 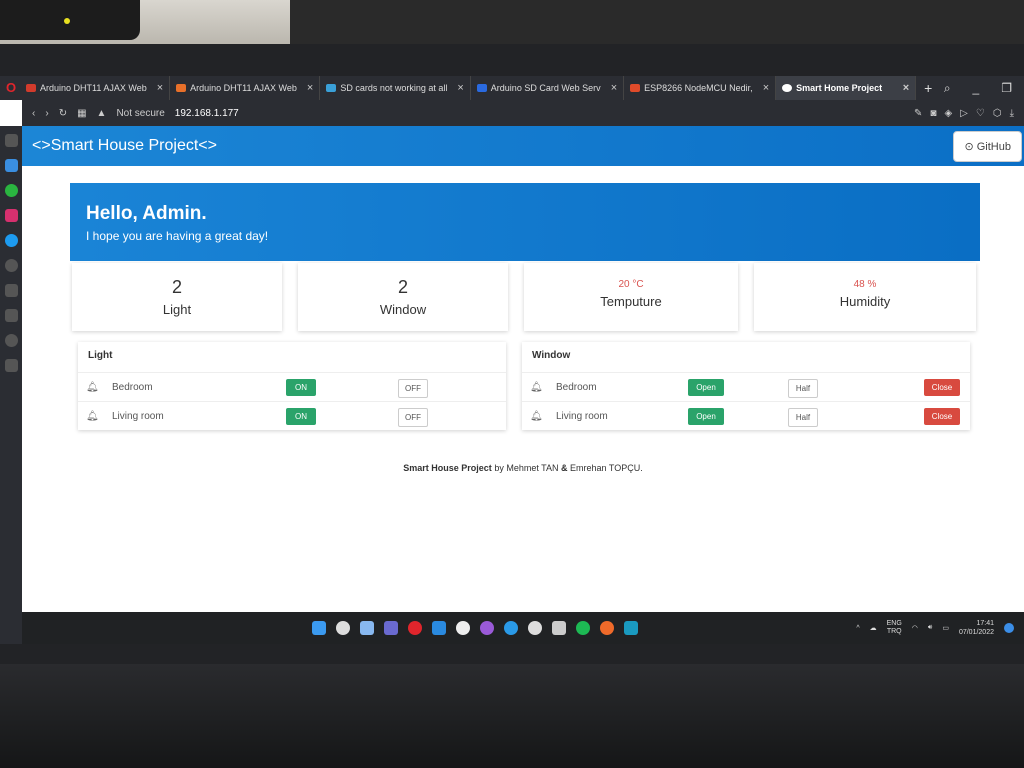 What do you see at coordinates (606, 468) in the screenshot?
I see `footer-author2: Emrehan TOPÇU.` at bounding box center [606, 468].